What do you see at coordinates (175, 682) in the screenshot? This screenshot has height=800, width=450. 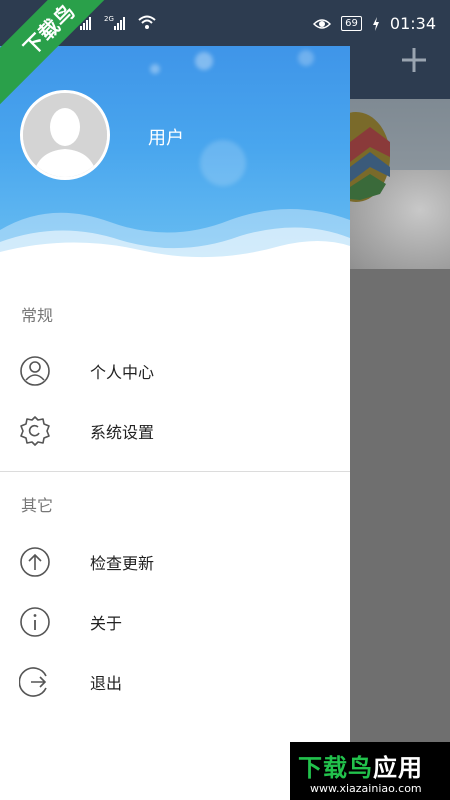 I see `menu-item-logout: 退出` at bounding box center [175, 682].